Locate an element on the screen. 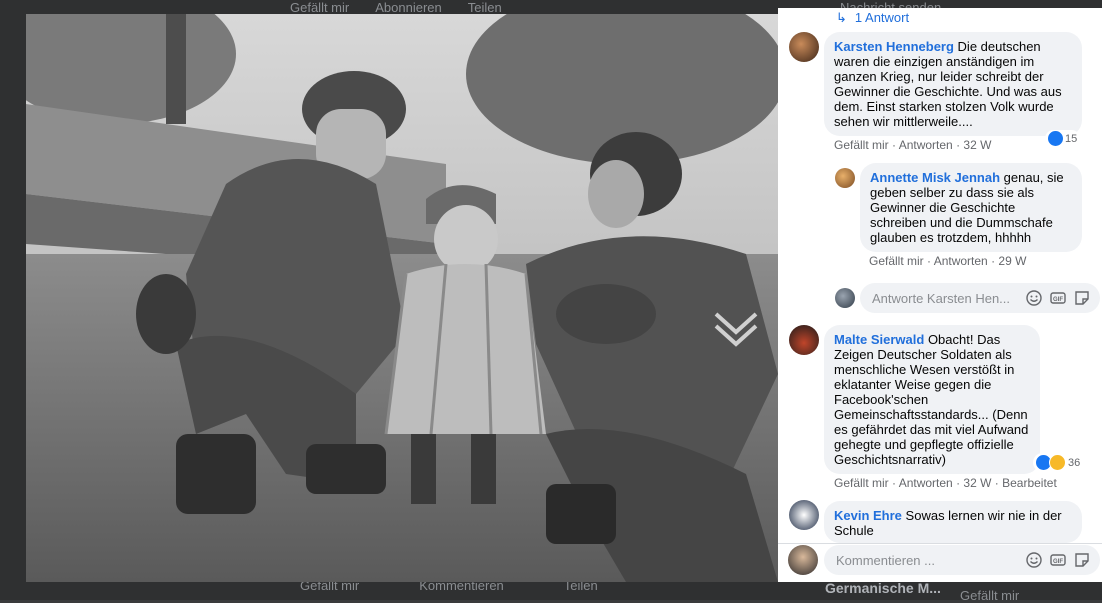  comment-input-box: GIF is located at coordinates (962, 560).